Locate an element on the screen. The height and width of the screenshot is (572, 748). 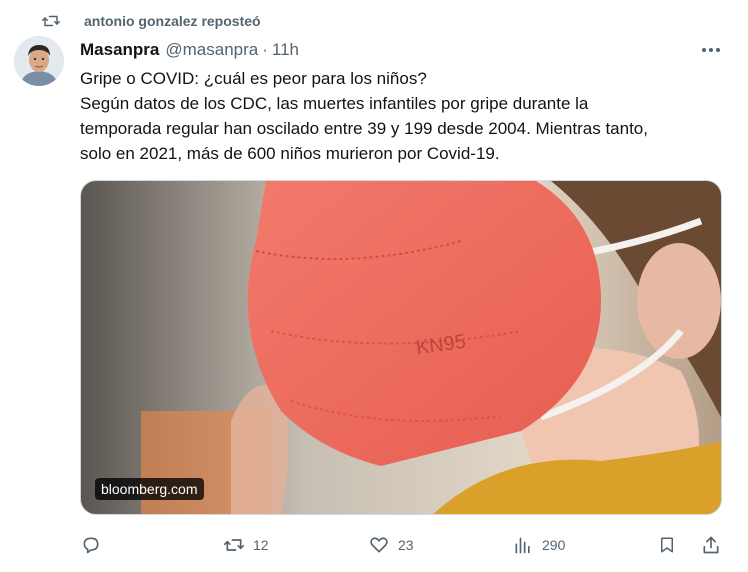
retweet-button: 12 is located at coordinates (246, 545).